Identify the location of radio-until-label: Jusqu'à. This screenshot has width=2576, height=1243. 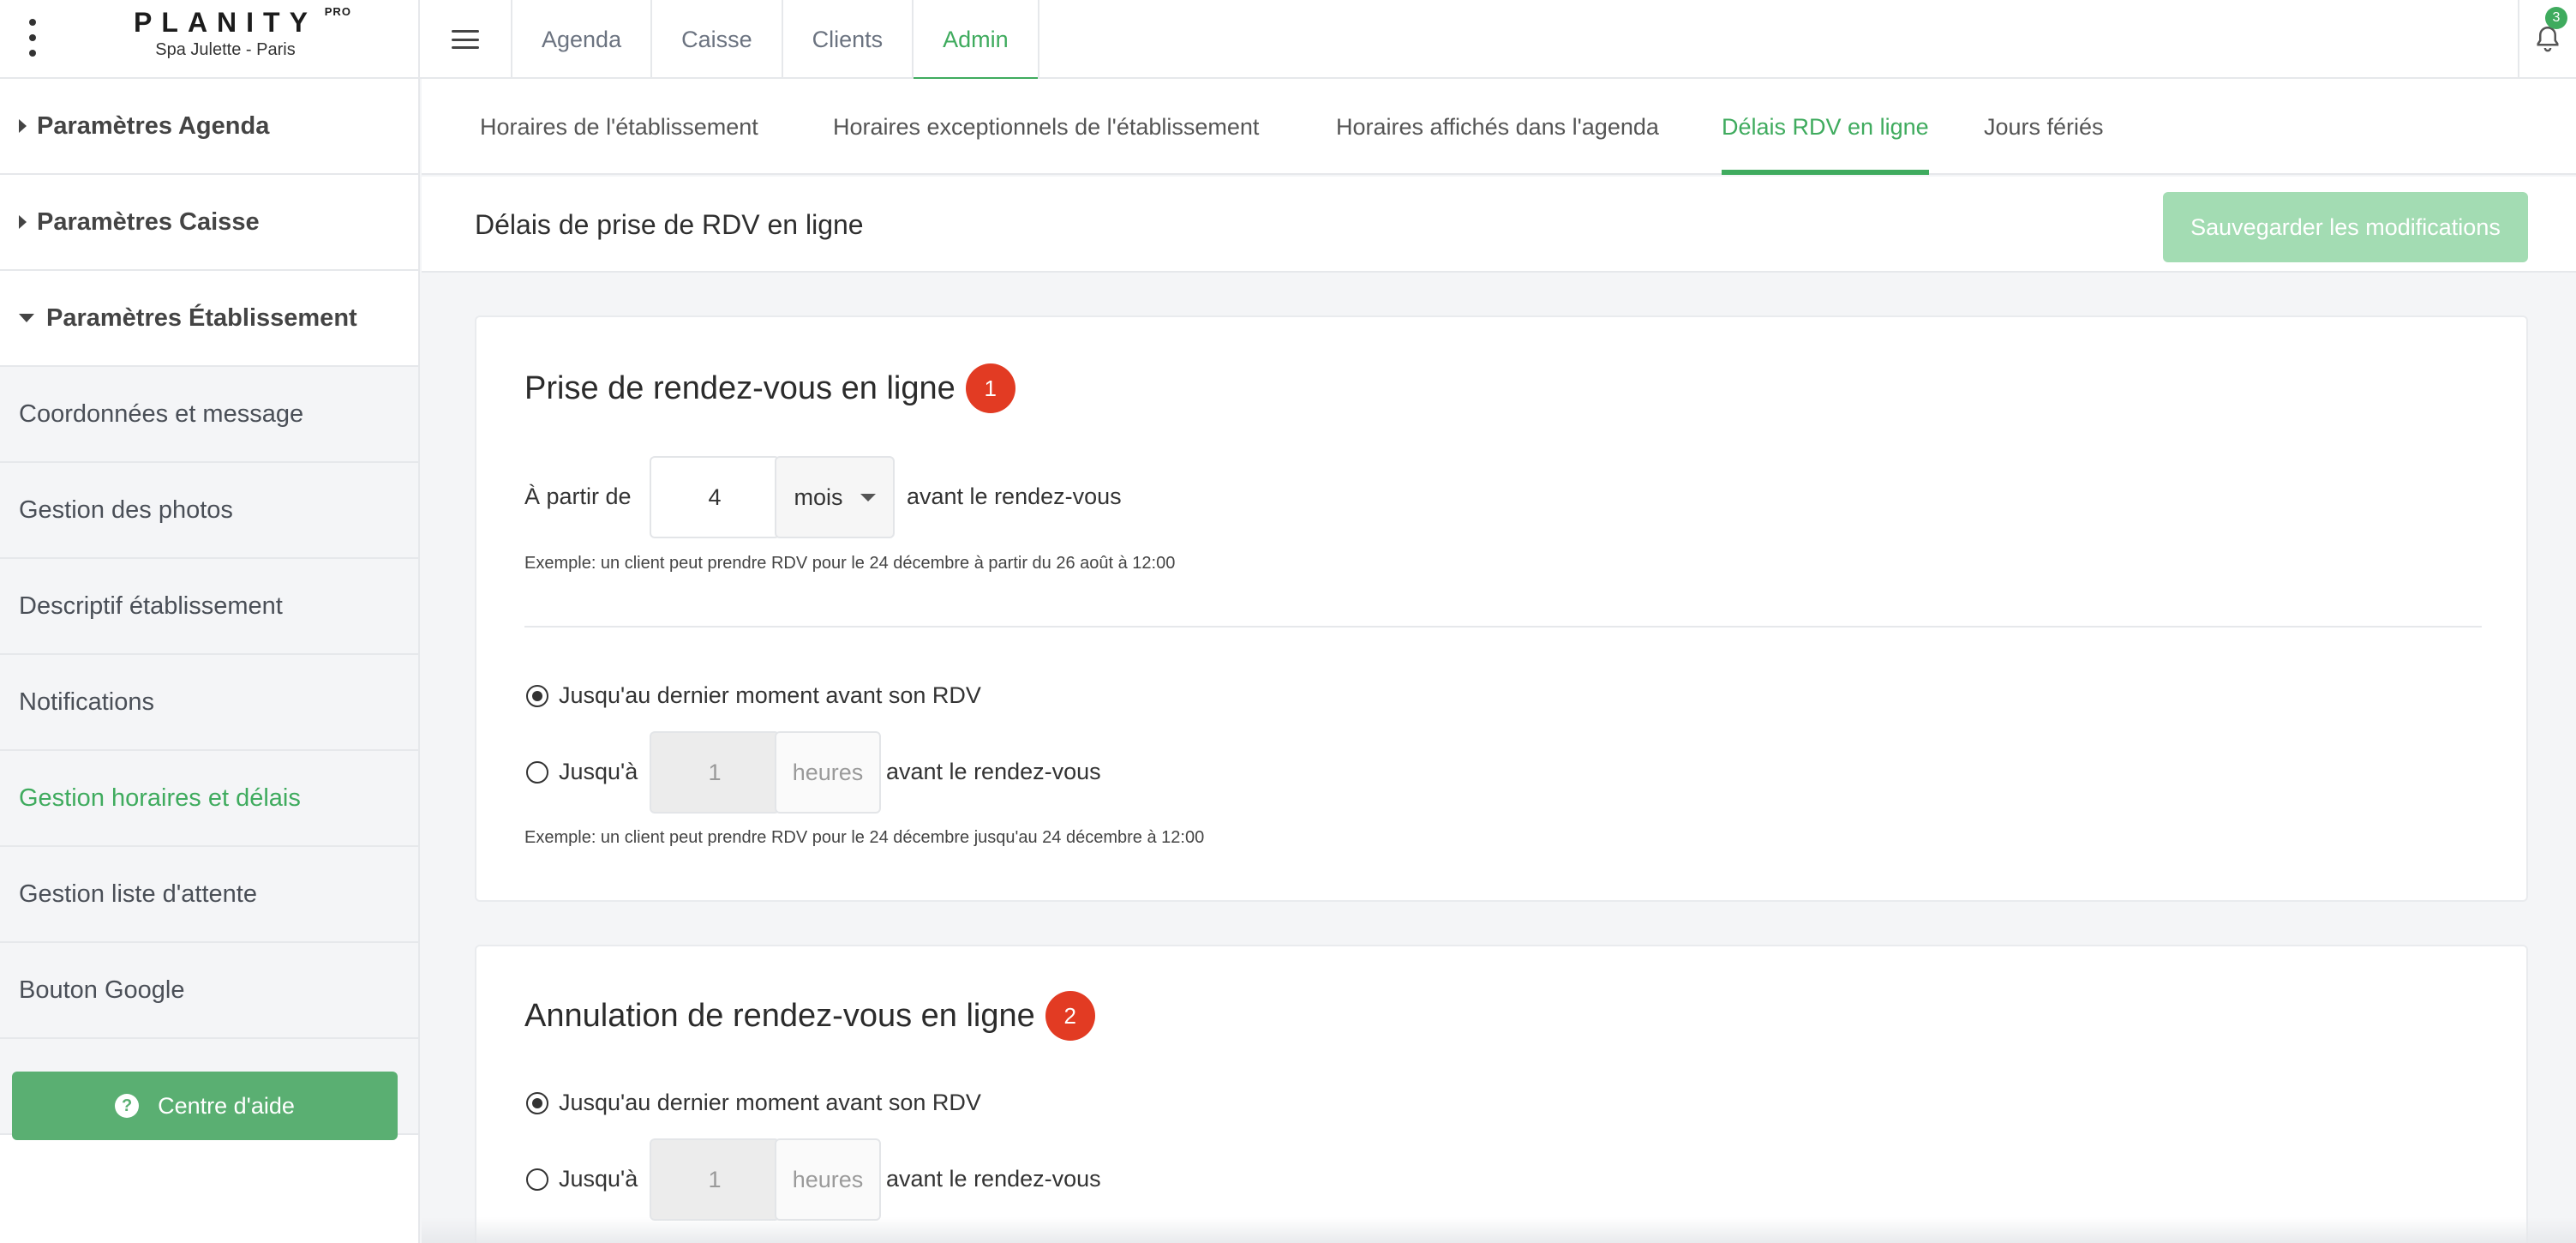
(598, 771).